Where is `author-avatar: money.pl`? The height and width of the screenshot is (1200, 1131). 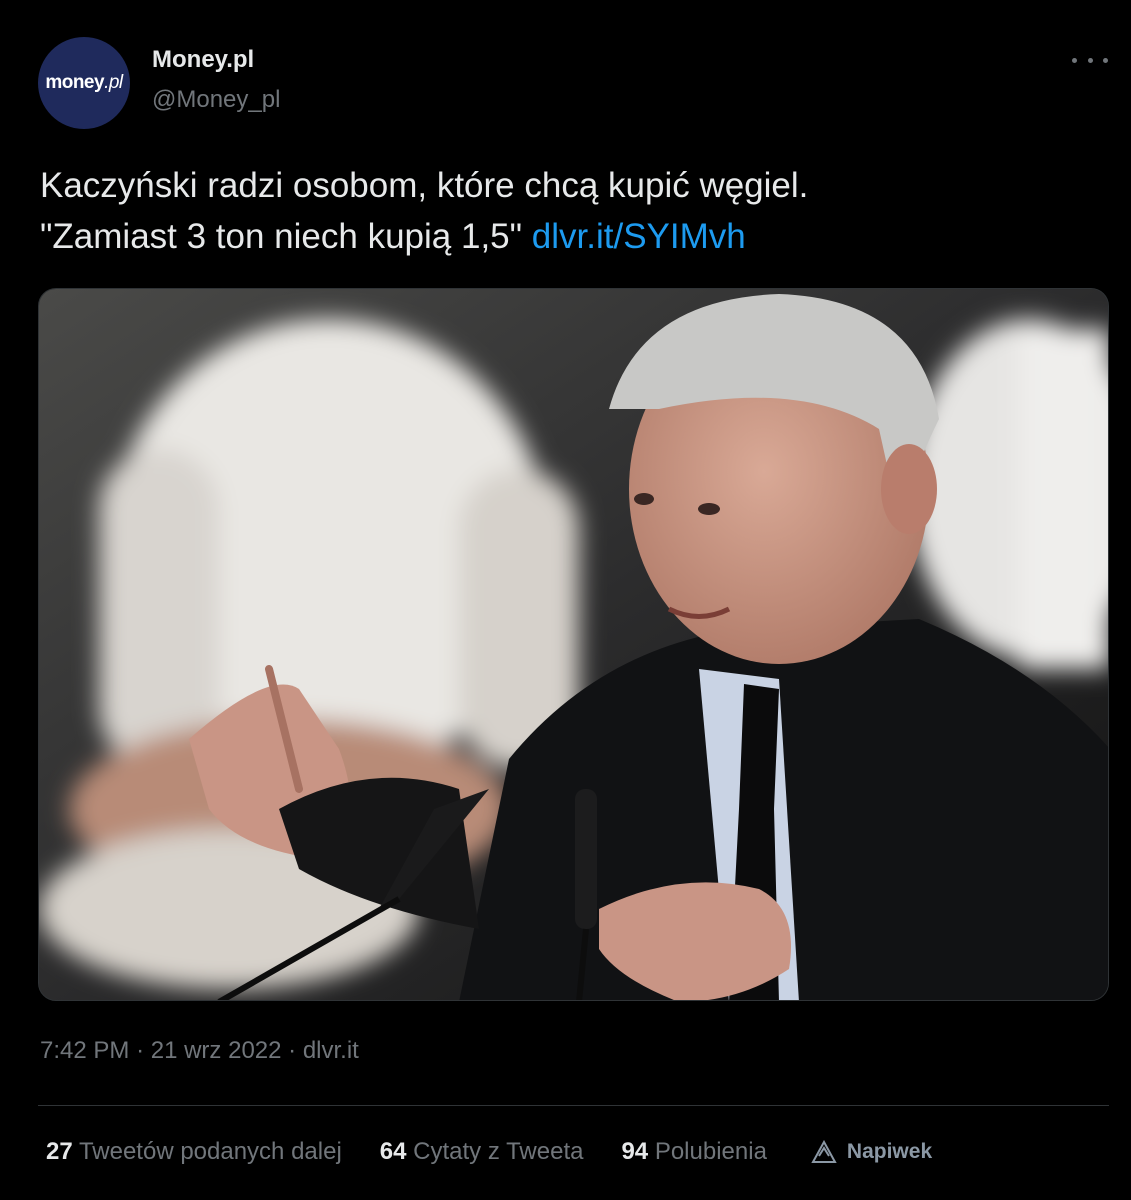 author-avatar: money.pl is located at coordinates (84, 83).